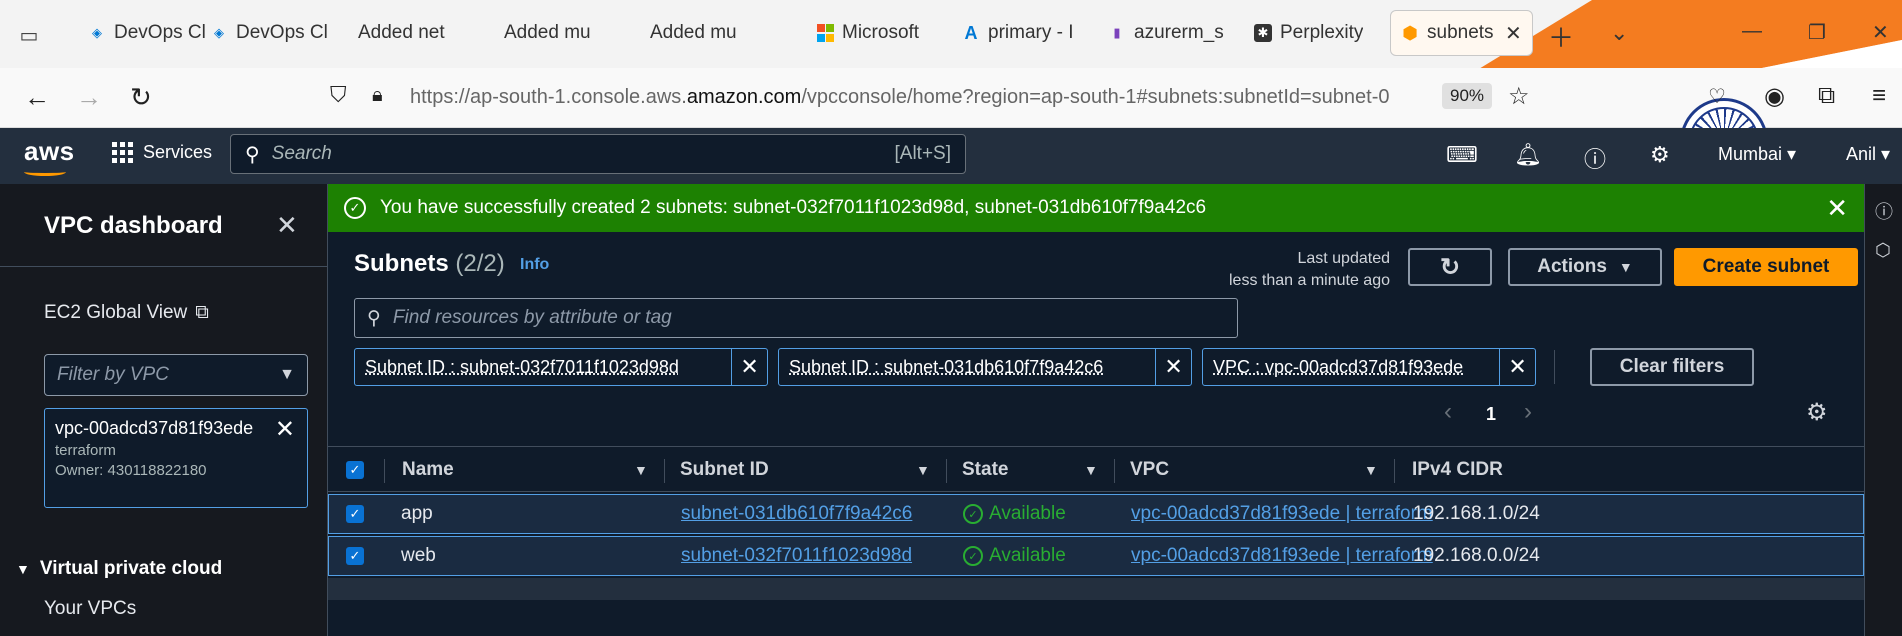 The image size is (1902, 636). I want to click on extensions-icon: ⧉, so click(1826, 96).